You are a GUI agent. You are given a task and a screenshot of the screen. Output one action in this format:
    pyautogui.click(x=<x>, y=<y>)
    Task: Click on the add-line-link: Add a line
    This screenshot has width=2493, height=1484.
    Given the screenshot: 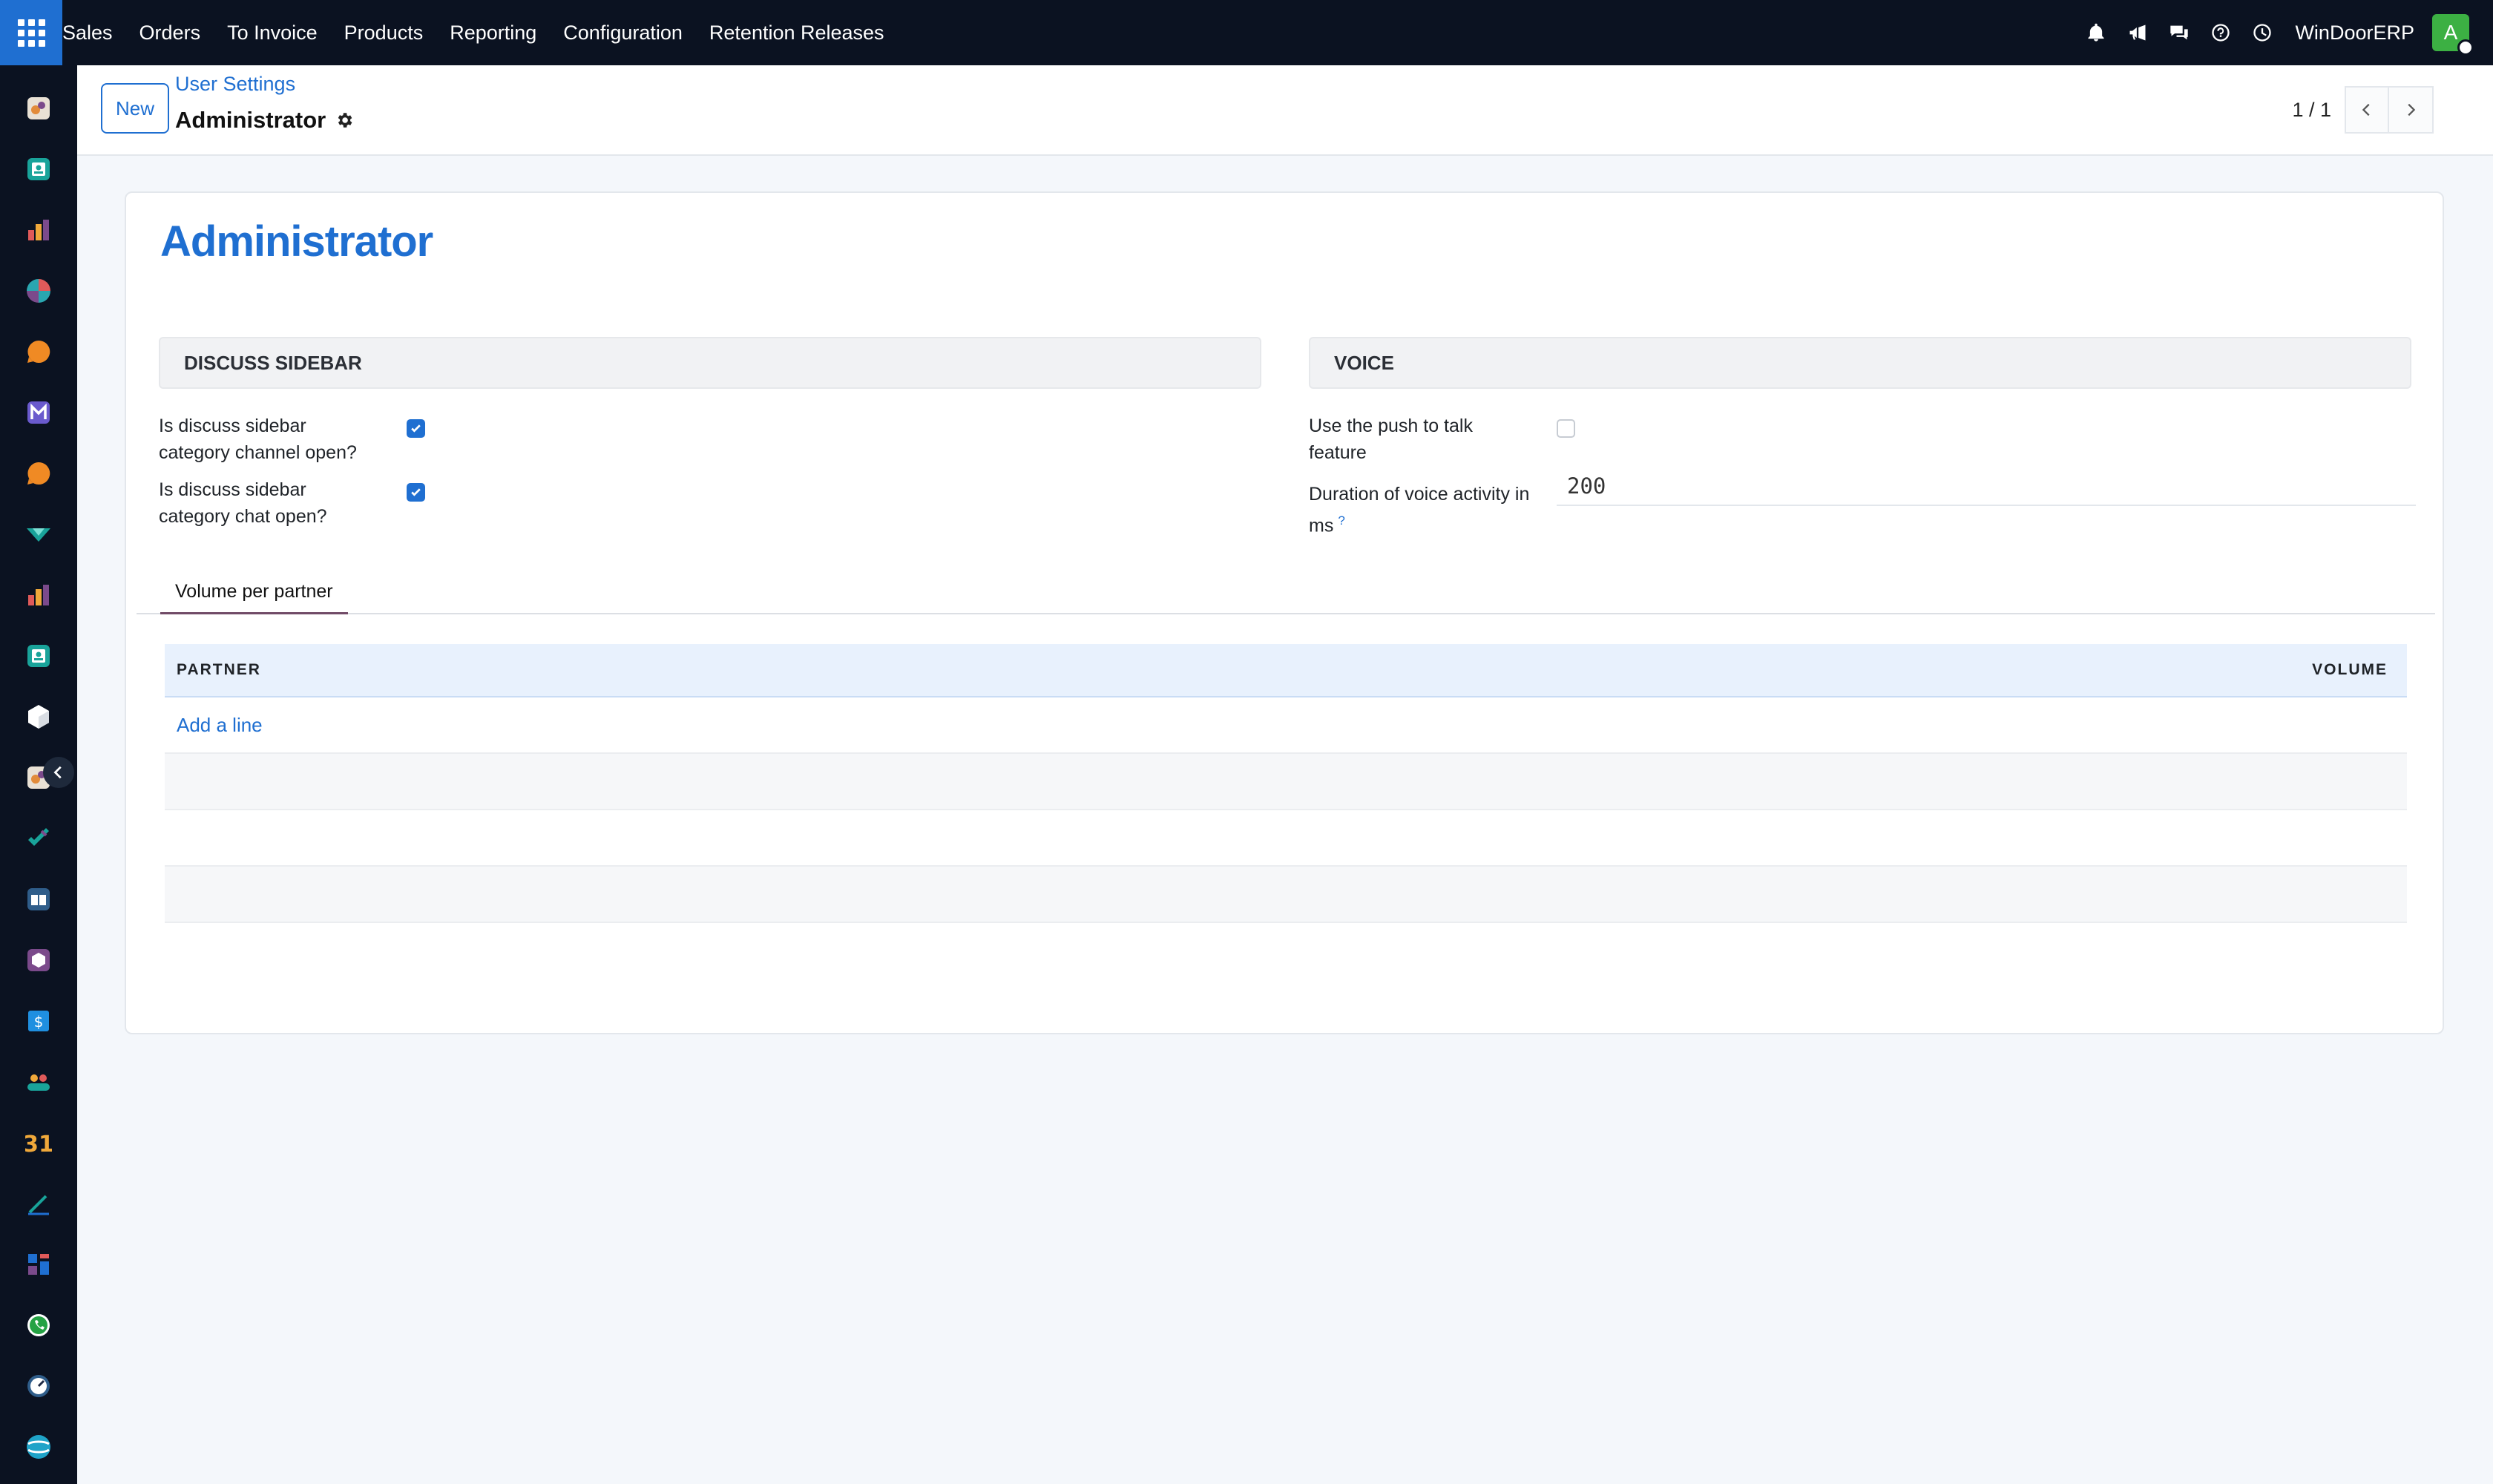 What is the action you would take?
    pyautogui.click(x=220, y=724)
    